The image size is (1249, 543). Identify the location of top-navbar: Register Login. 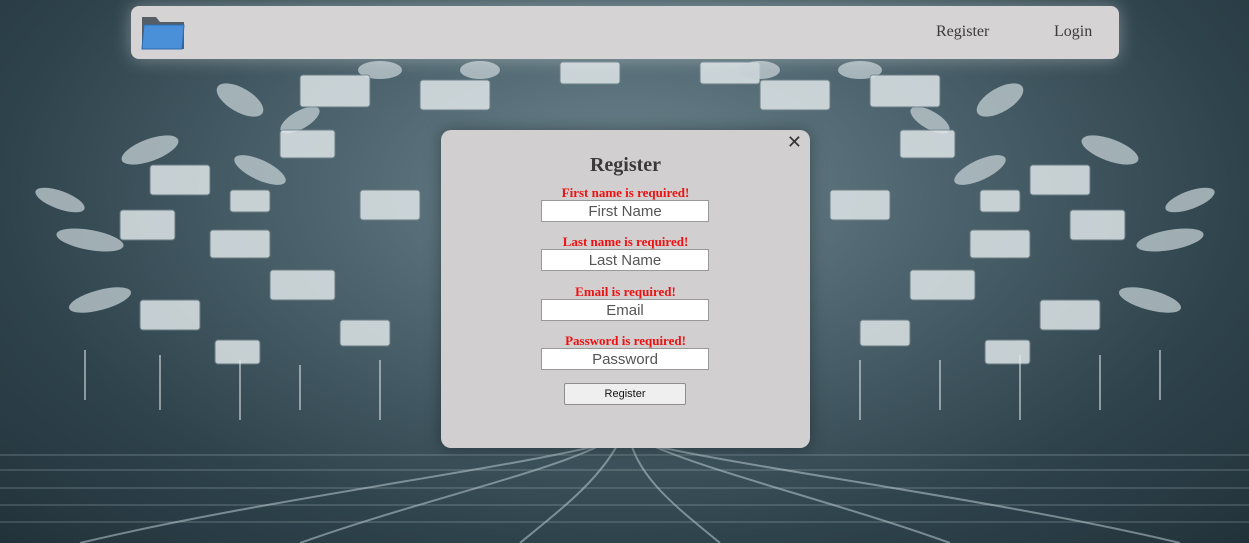
(625, 32).